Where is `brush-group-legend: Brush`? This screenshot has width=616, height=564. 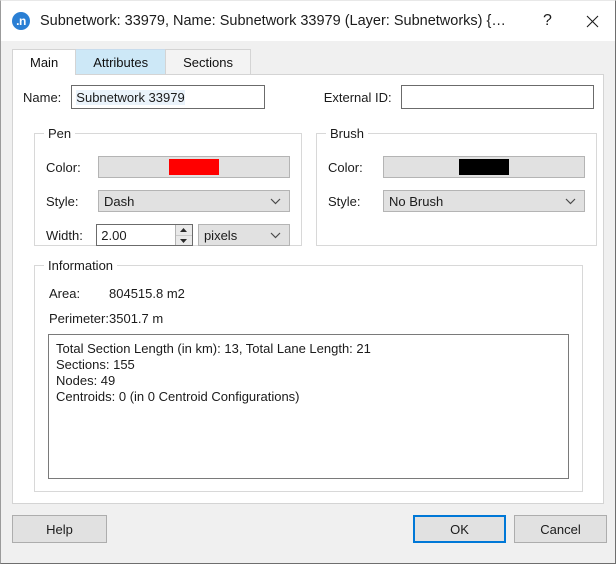 brush-group-legend: Brush is located at coordinates (347, 133).